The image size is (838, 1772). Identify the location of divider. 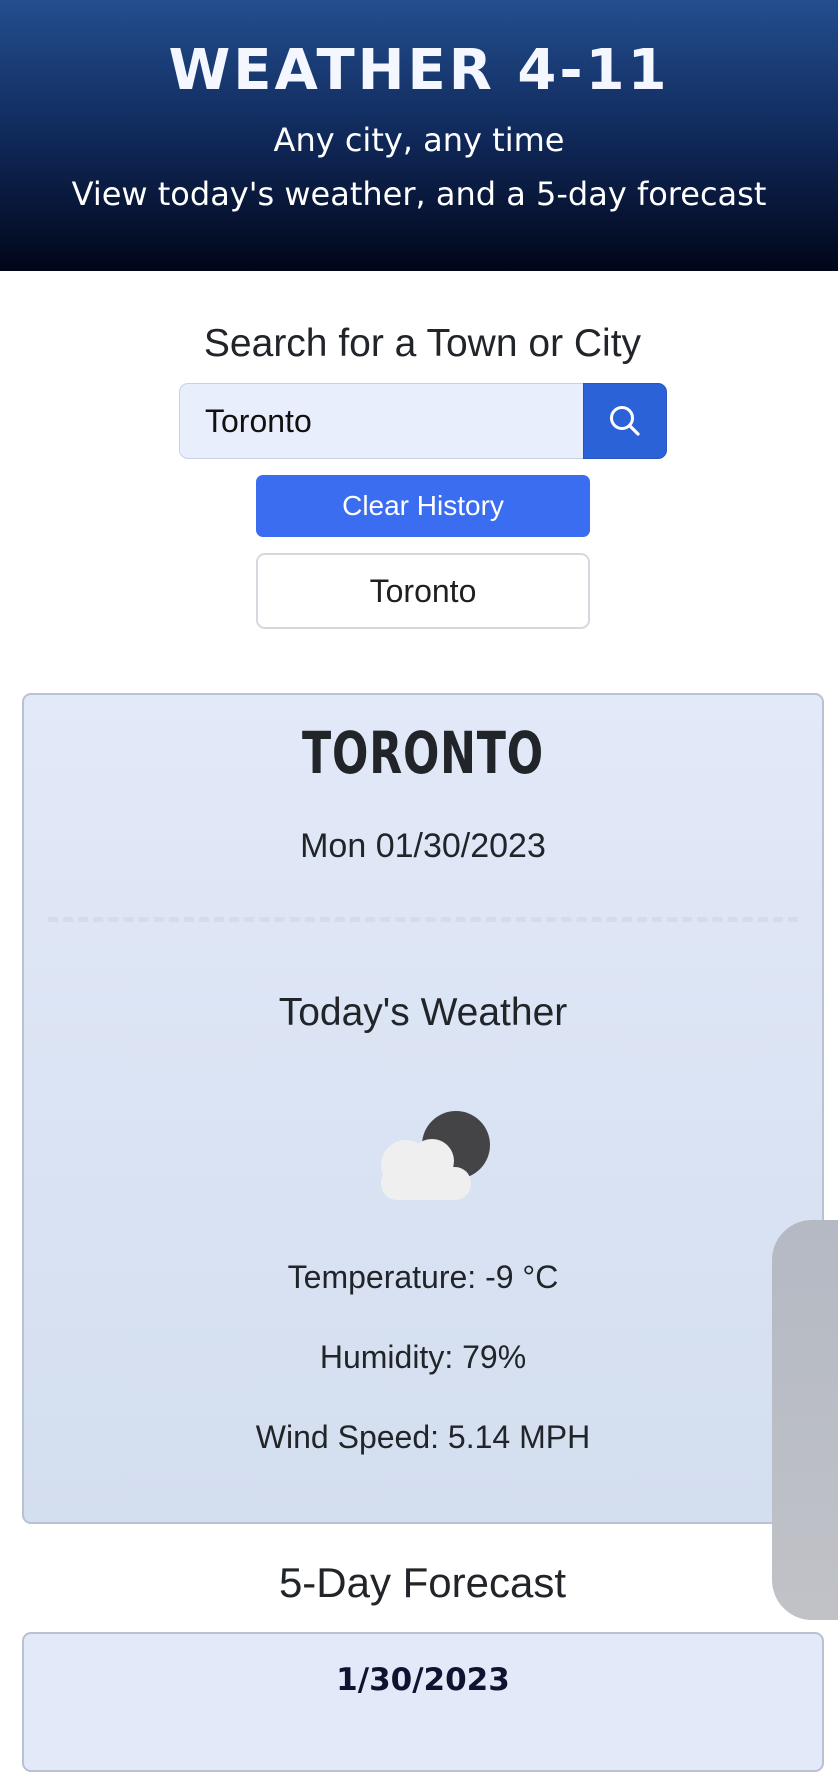
(423, 919).